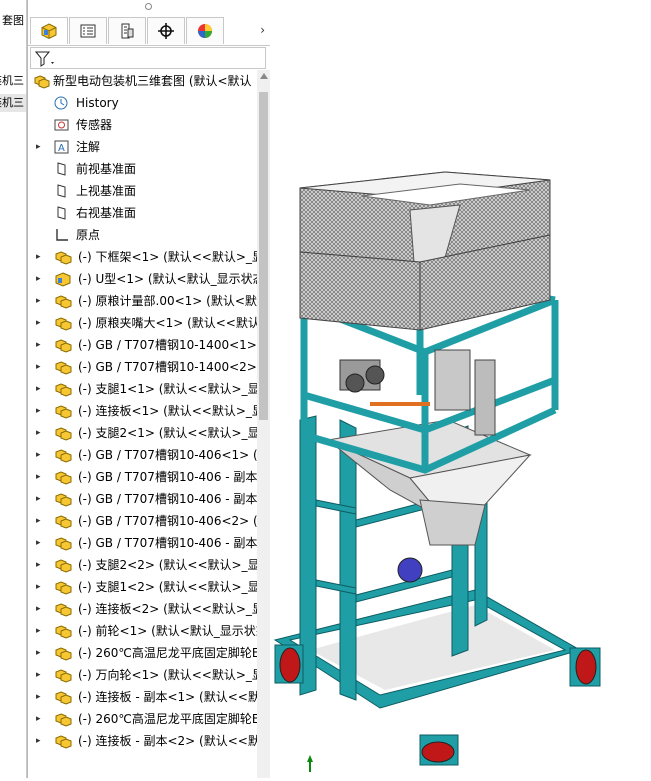  What do you see at coordinates (167, 609) in the screenshot?
I see `tree-item-label: (-) 连接板<2> (默认<<默认>_显` at bounding box center [167, 609].